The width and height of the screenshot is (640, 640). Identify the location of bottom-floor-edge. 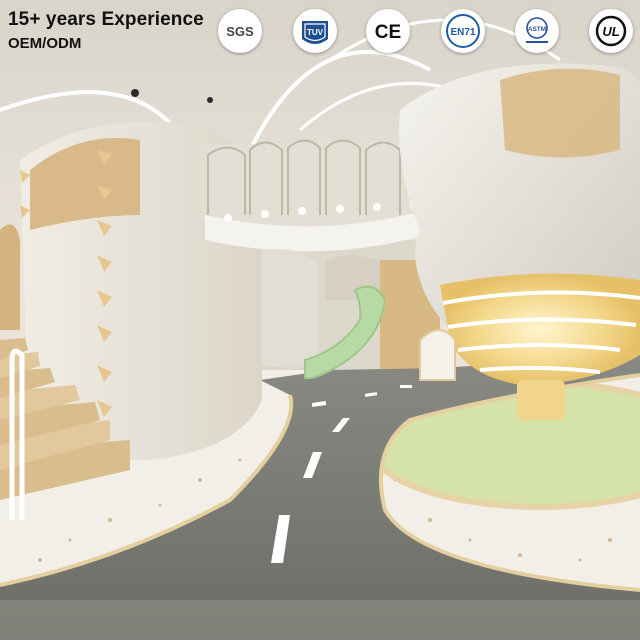
(320, 620).